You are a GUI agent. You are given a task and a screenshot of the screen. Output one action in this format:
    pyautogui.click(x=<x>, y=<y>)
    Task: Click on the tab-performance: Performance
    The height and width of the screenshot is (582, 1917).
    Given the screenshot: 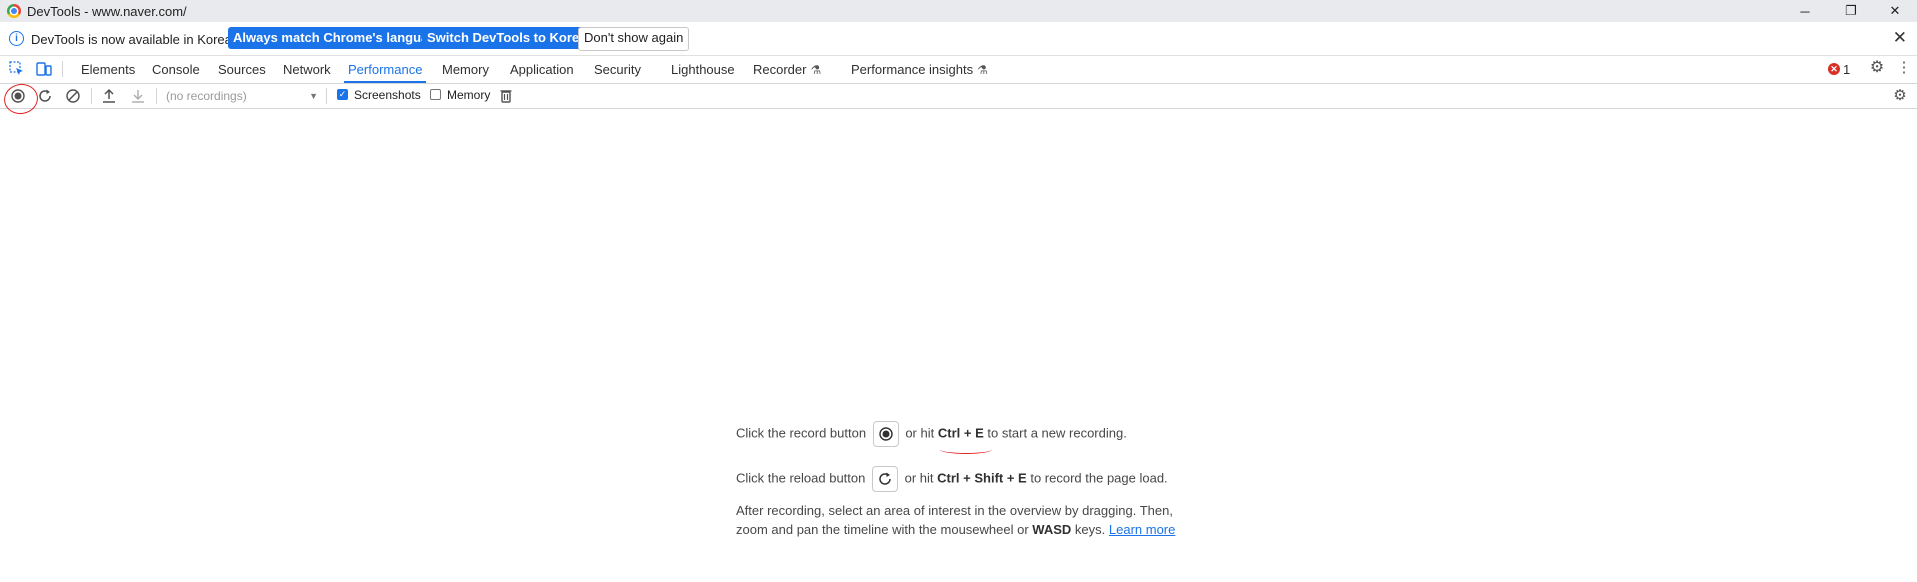 What is the action you would take?
    pyautogui.click(x=385, y=69)
    